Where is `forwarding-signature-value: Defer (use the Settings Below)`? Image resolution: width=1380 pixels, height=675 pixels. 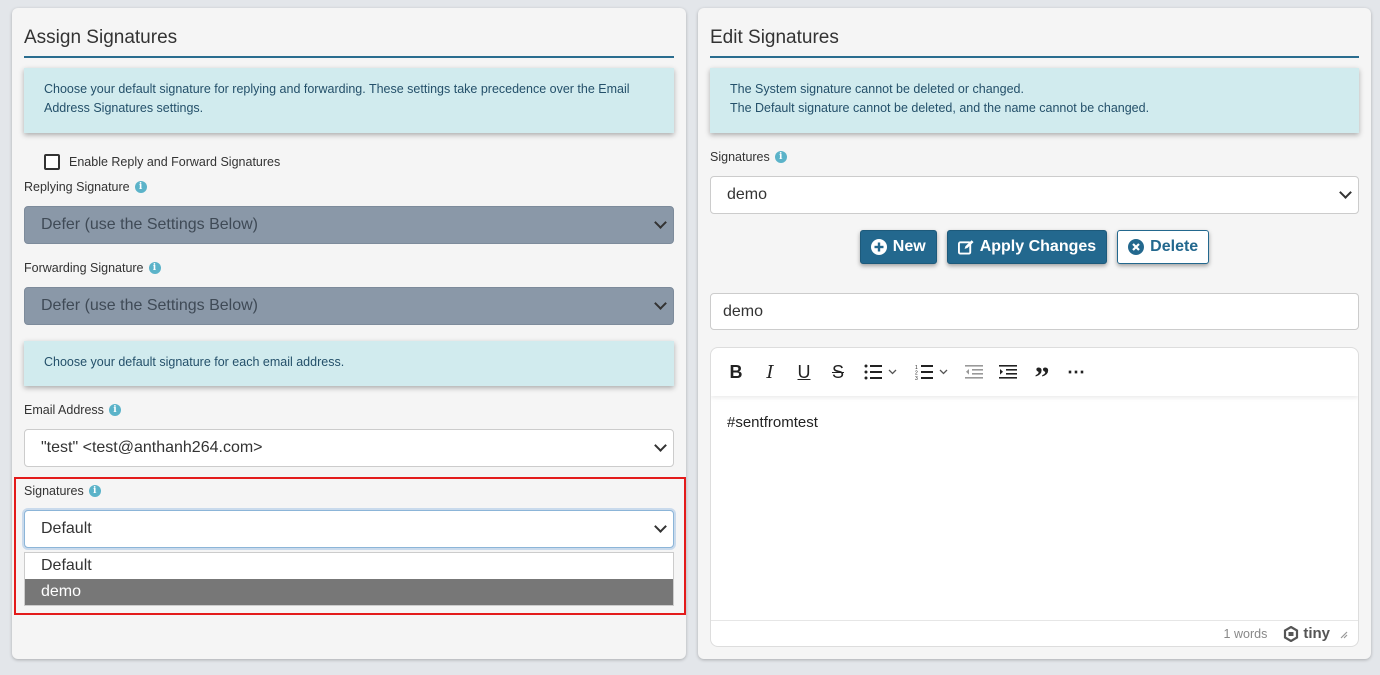
forwarding-signature-value: Defer (use the Settings Below) is located at coordinates (149, 305).